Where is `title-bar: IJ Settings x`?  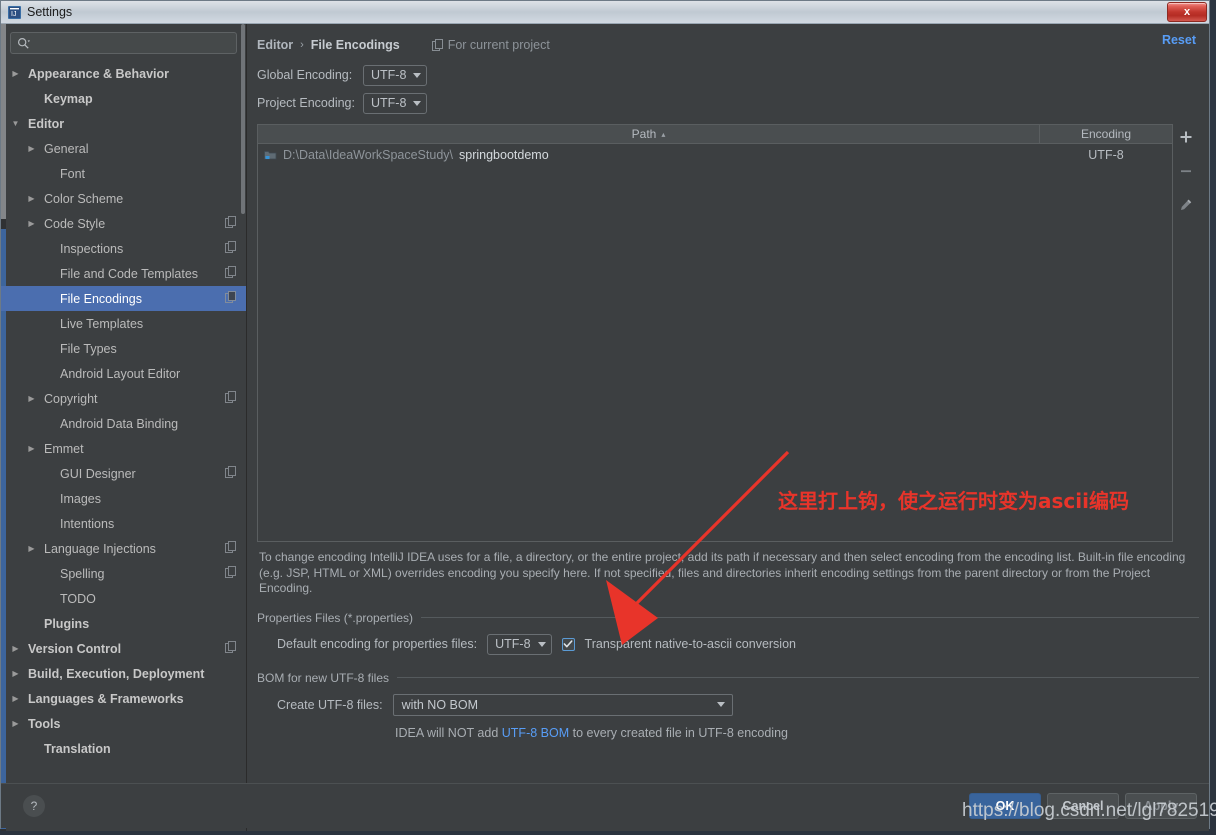 title-bar: IJ Settings x is located at coordinates (605, 12).